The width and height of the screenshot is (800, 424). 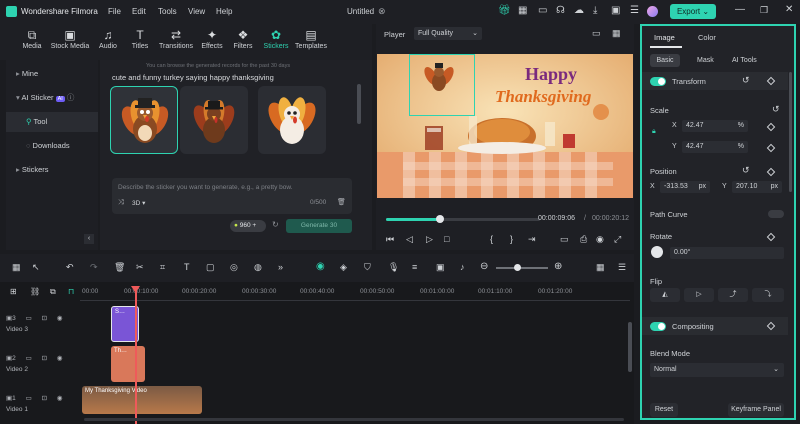 What do you see at coordinates (658, 81) in the screenshot?
I see `transform-toggle` at bounding box center [658, 81].